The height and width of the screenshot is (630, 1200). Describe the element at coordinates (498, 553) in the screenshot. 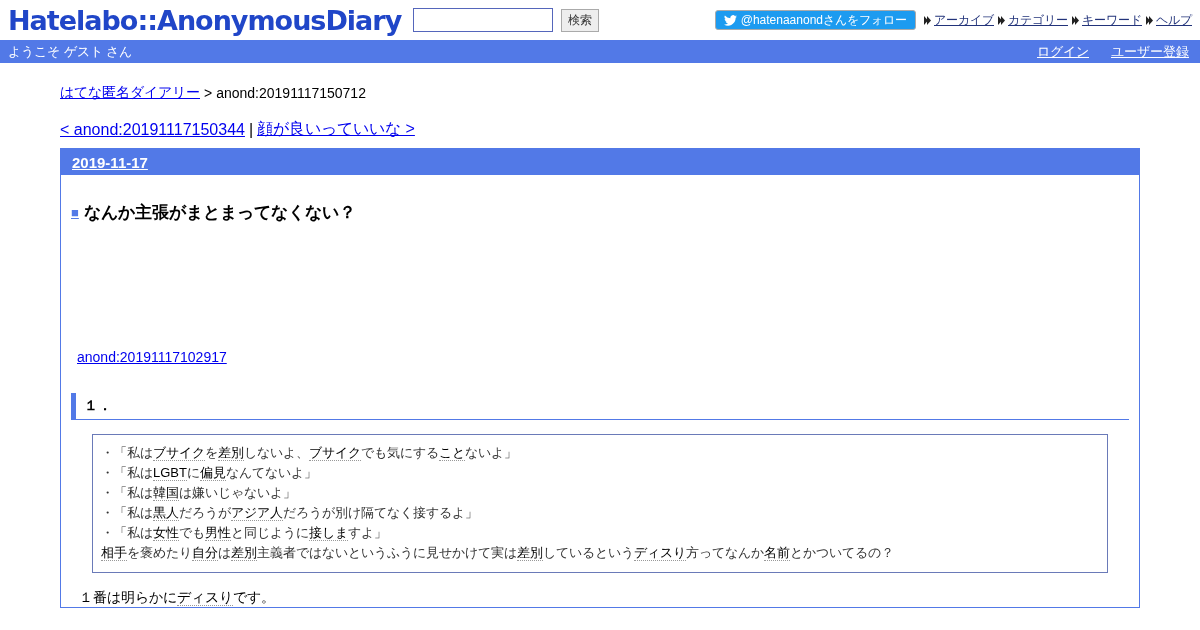

I see `quote-line: 相手を褒めたり 自分は差別主義者ではないというふうに見せかけて実は差別 しているという ディスり 方ってなんか名前とかついてるの？` at that location.